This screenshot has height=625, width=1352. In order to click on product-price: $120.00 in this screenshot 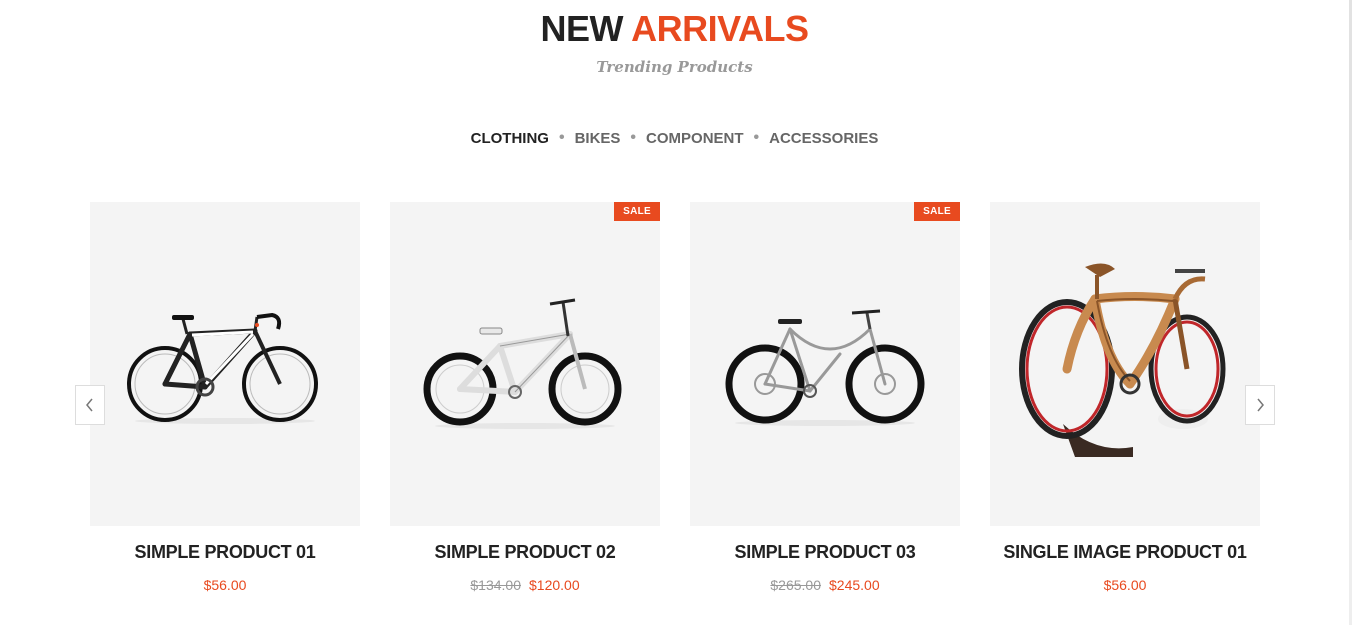, I will do `click(554, 585)`.